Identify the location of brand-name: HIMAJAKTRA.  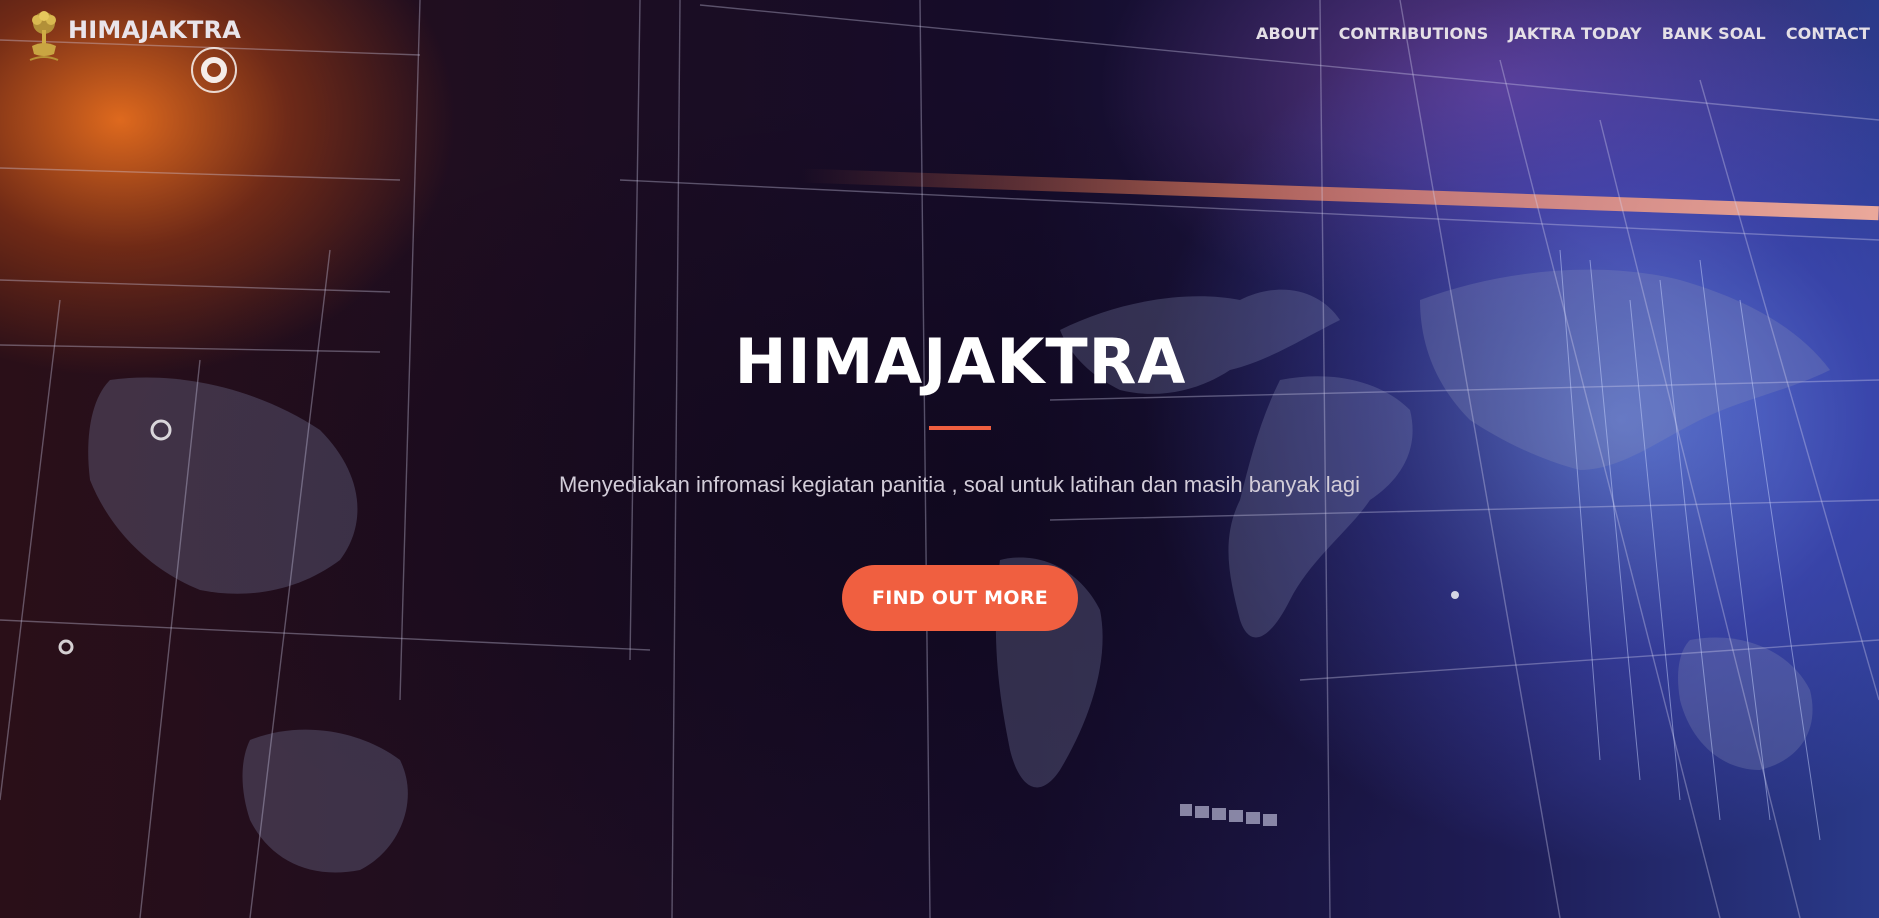
(154, 30).